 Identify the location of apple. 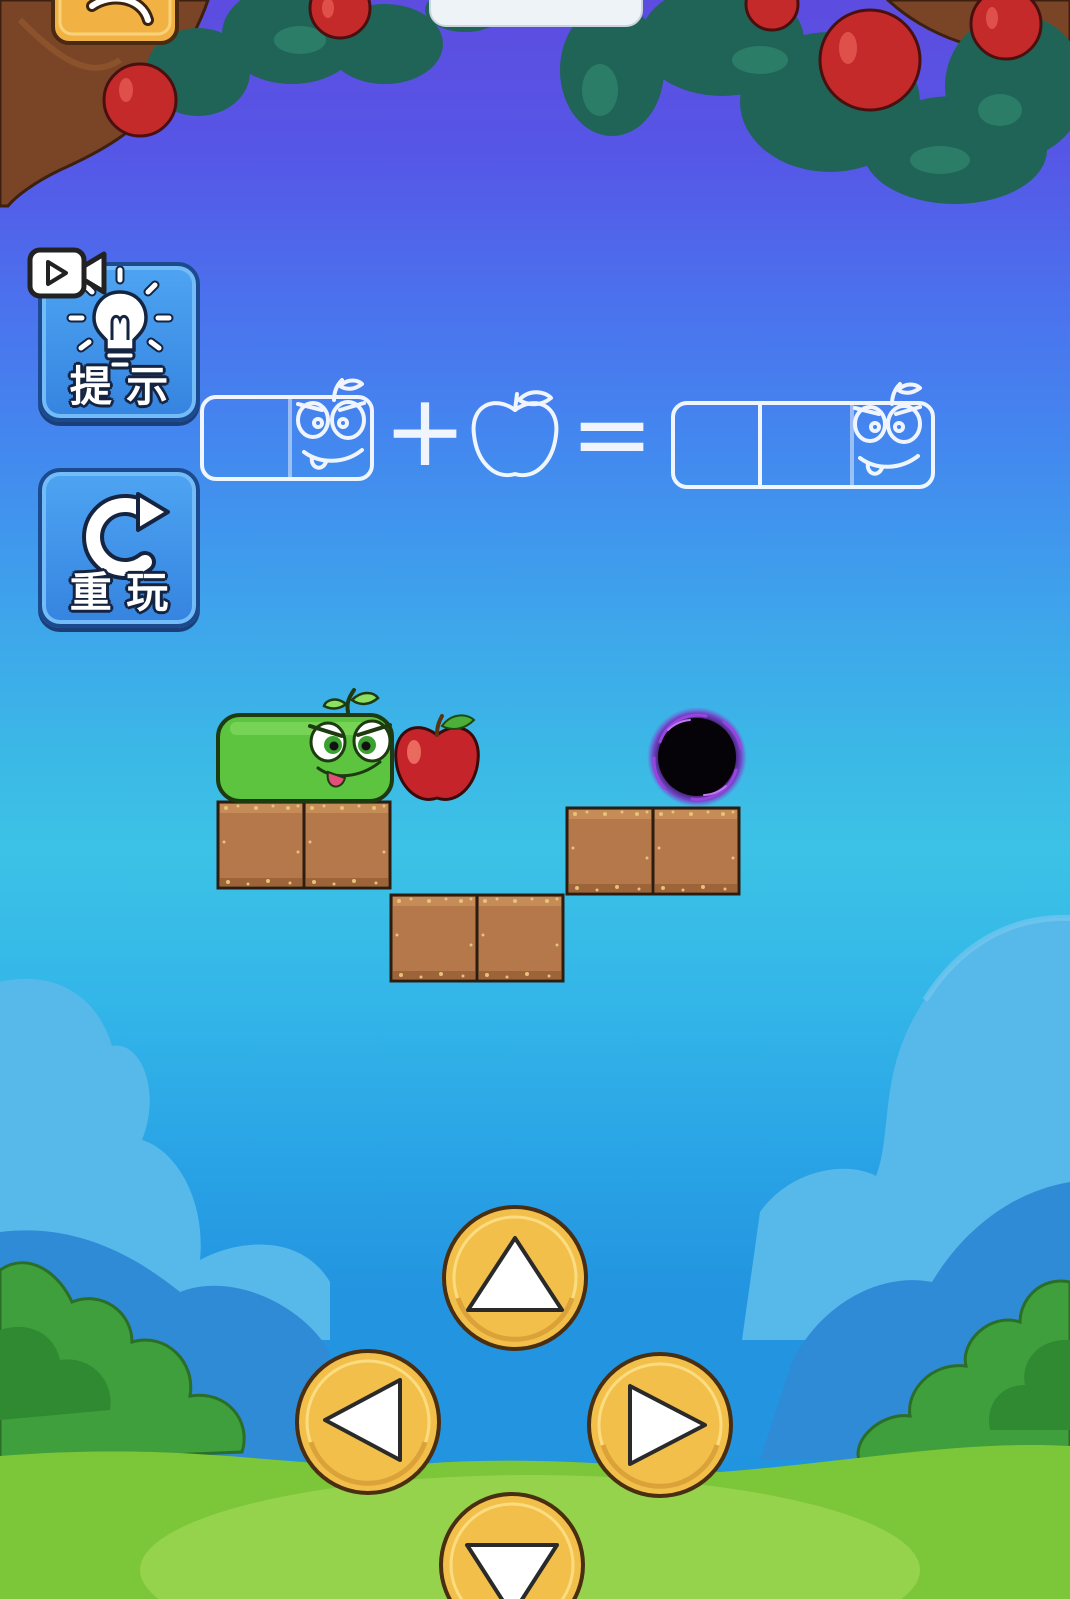
(437, 757).